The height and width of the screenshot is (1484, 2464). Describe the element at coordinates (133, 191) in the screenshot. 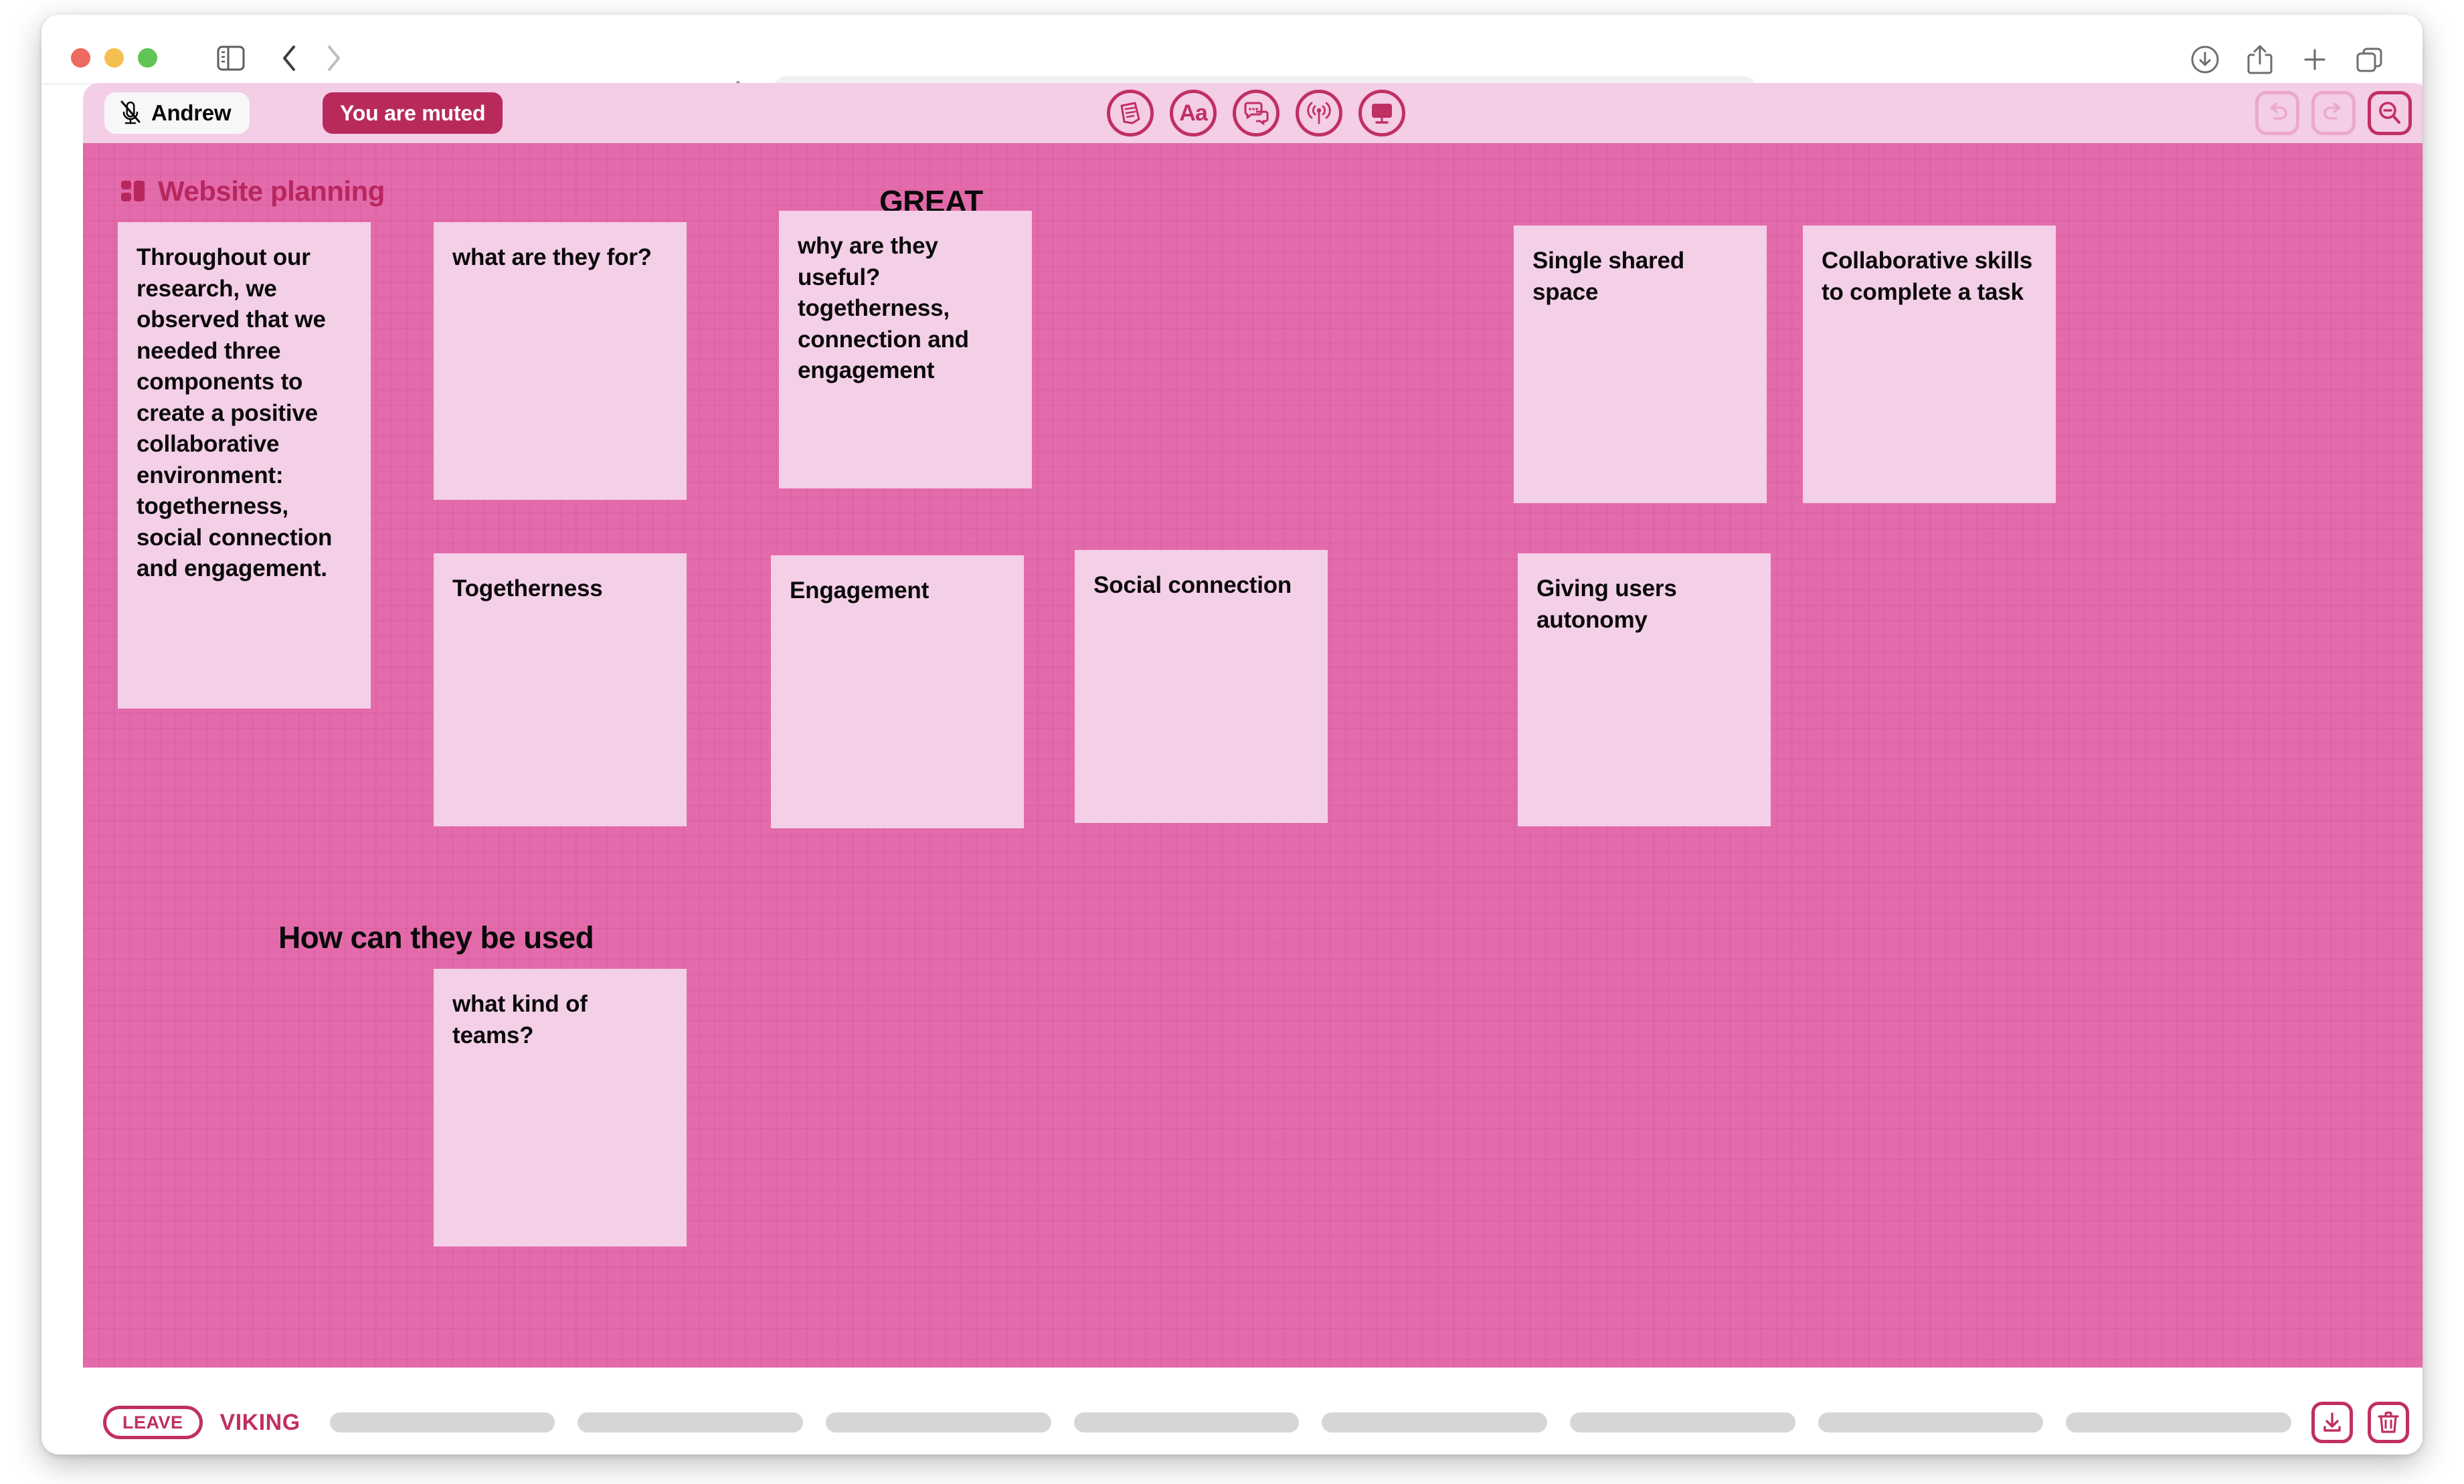

I see `board-grid-icon` at that location.